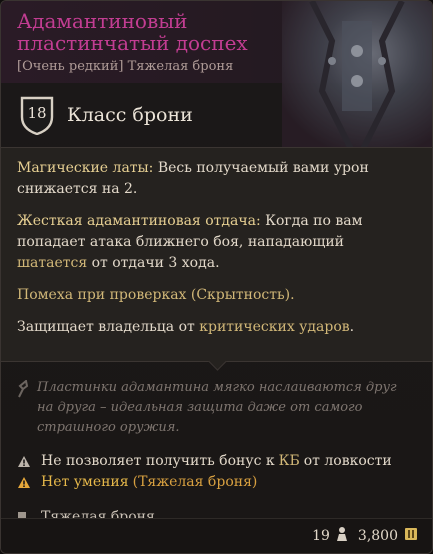 This screenshot has width=433, height=554. I want to click on gold-icon, so click(411, 536).